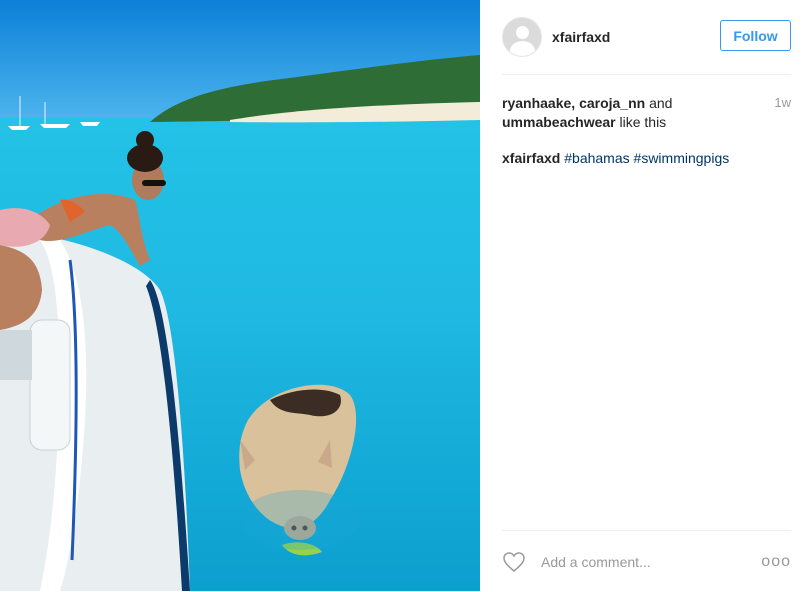 The height and width of the screenshot is (592, 808). I want to click on liker-username: ryanhaake, so click(536, 103).